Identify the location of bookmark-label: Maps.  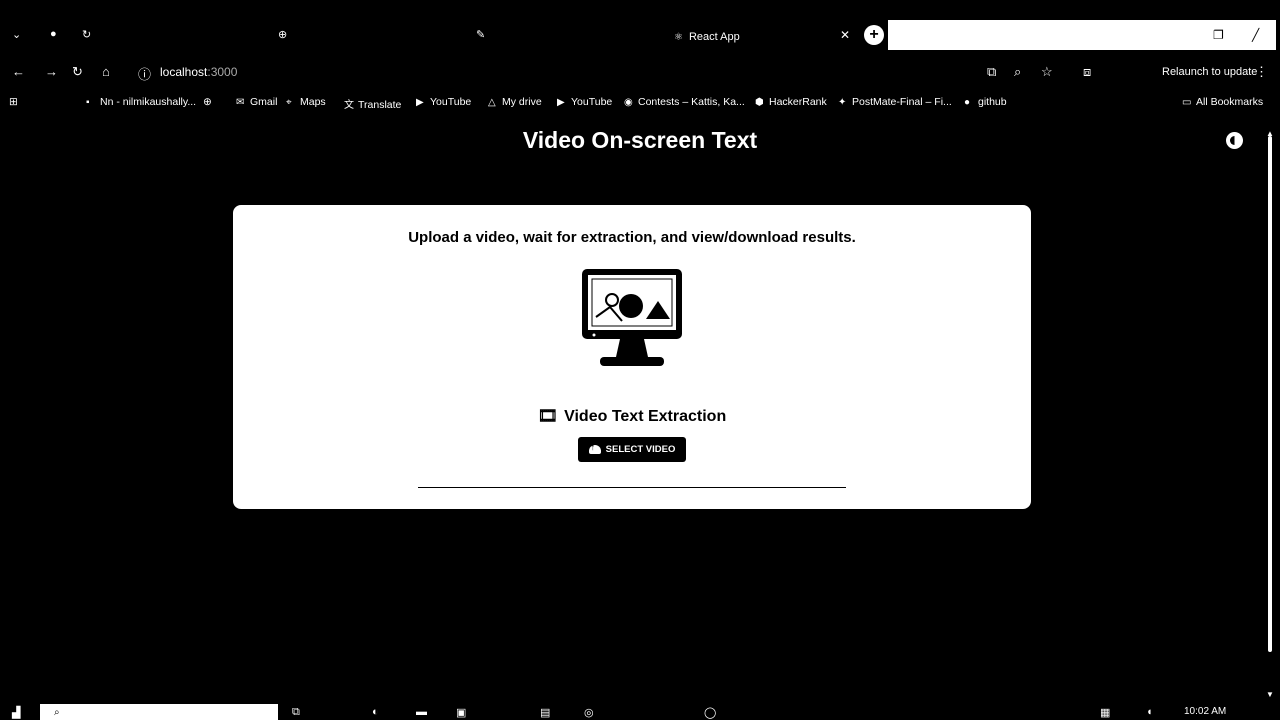
(313, 102).